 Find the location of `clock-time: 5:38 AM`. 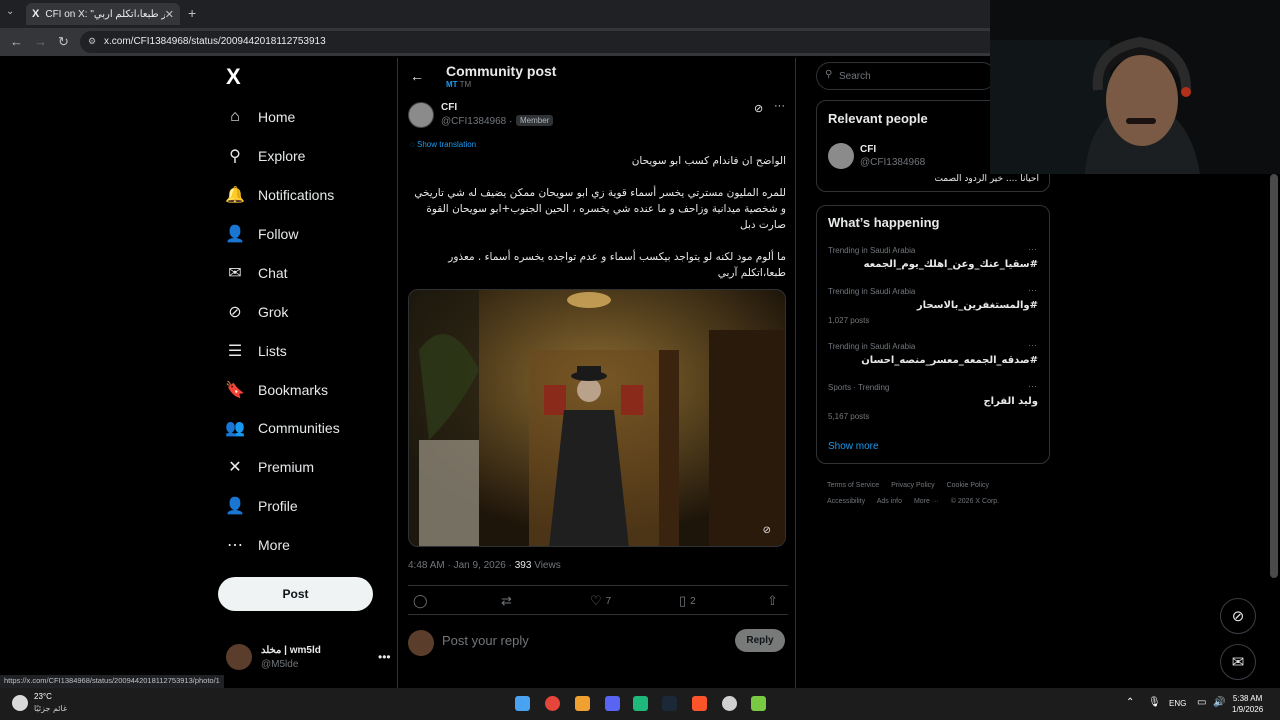

clock-time: 5:38 AM is located at coordinates (1247, 698).